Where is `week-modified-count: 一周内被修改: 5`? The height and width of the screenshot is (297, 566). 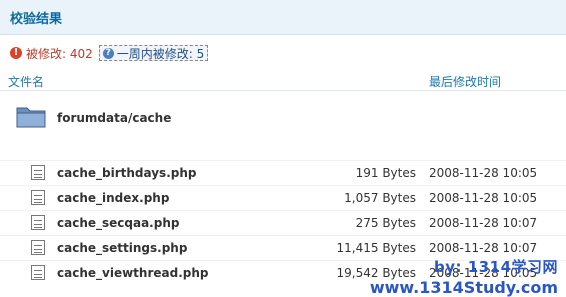 week-modified-count: 一周内被修改: 5 is located at coordinates (160, 53).